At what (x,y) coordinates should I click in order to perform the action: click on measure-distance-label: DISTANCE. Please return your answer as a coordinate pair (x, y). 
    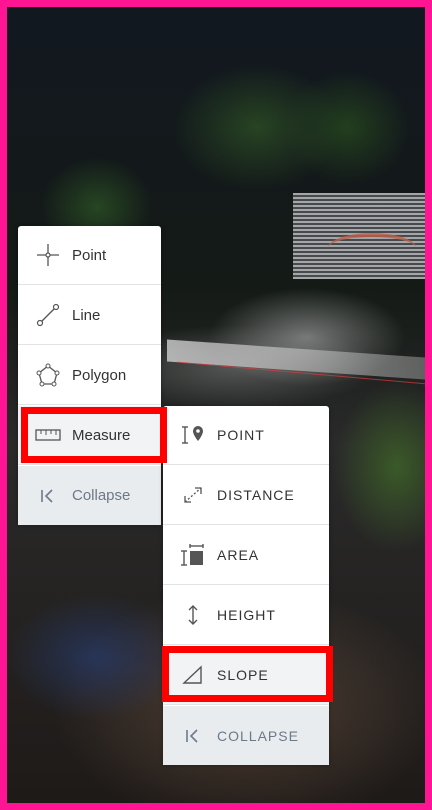
    Looking at the image, I should click on (256, 495).